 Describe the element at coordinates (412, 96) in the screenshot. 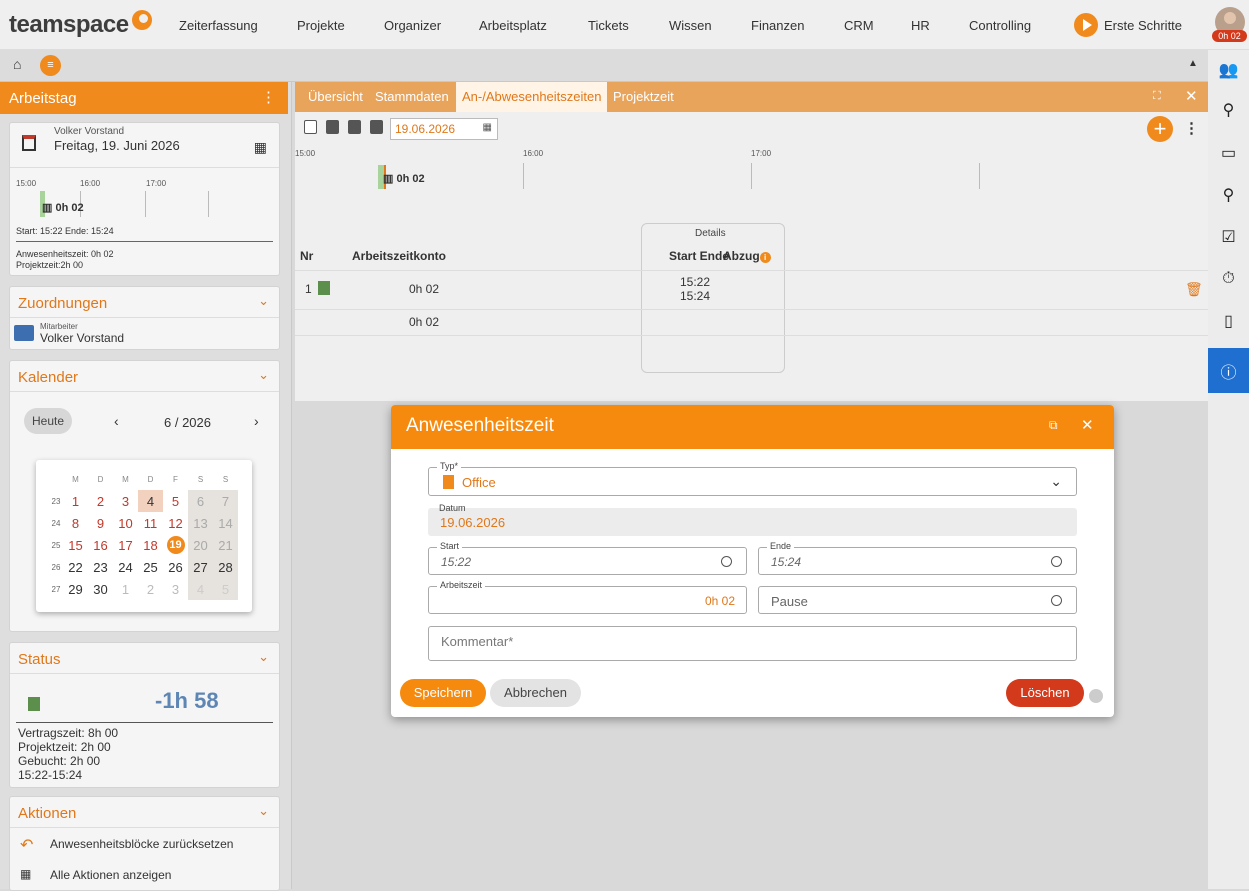

I see `tab-stammdaten: Stammdaten` at that location.